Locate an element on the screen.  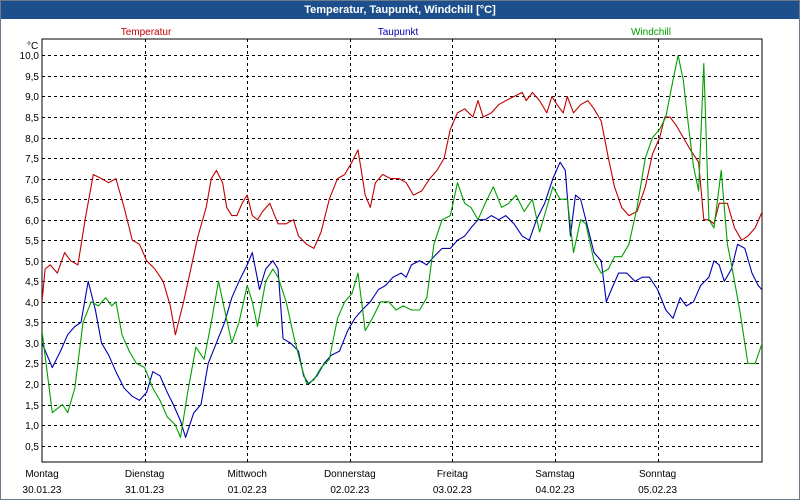
y-tick-label: 6,0 is located at coordinates (32, 221).